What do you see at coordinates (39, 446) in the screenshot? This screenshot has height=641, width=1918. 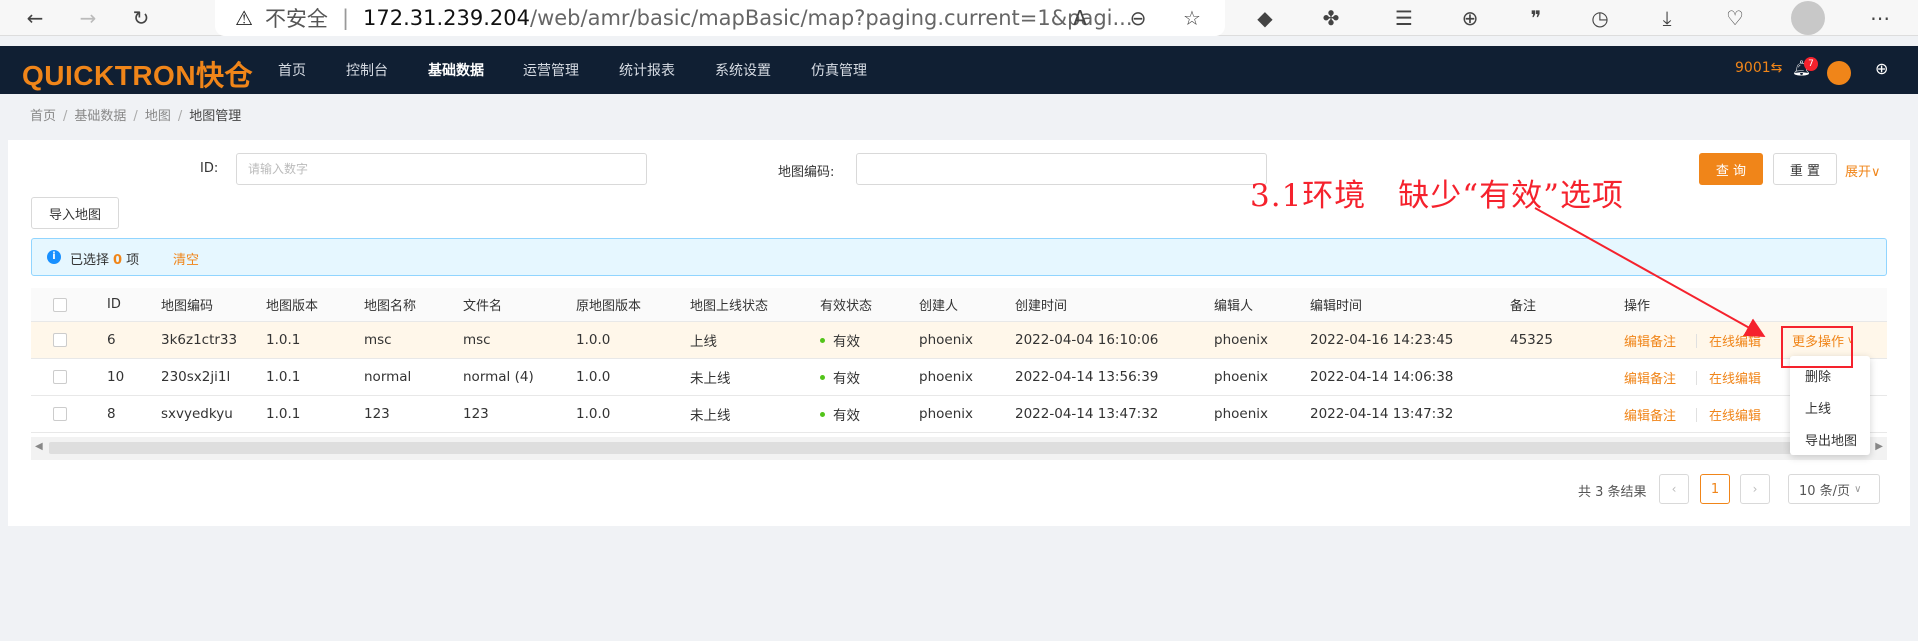 I see `scroll-left-icon: ◀` at bounding box center [39, 446].